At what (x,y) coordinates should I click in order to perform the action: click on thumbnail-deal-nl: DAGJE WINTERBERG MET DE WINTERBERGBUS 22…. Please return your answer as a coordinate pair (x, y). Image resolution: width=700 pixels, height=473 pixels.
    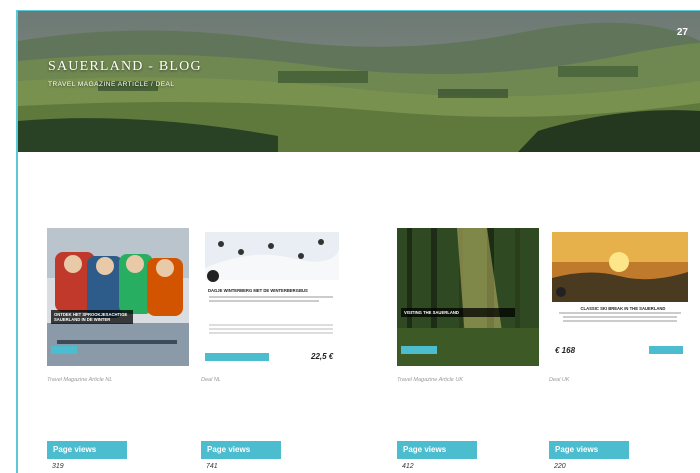
    Looking at the image, I should click on (272, 297).